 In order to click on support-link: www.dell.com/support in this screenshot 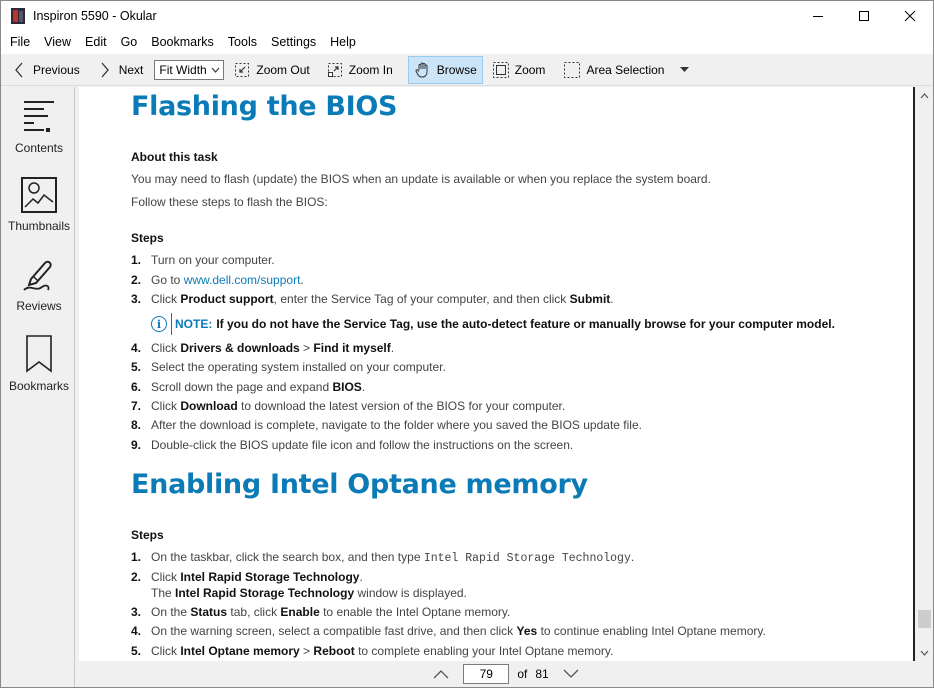, I will do `click(242, 280)`.